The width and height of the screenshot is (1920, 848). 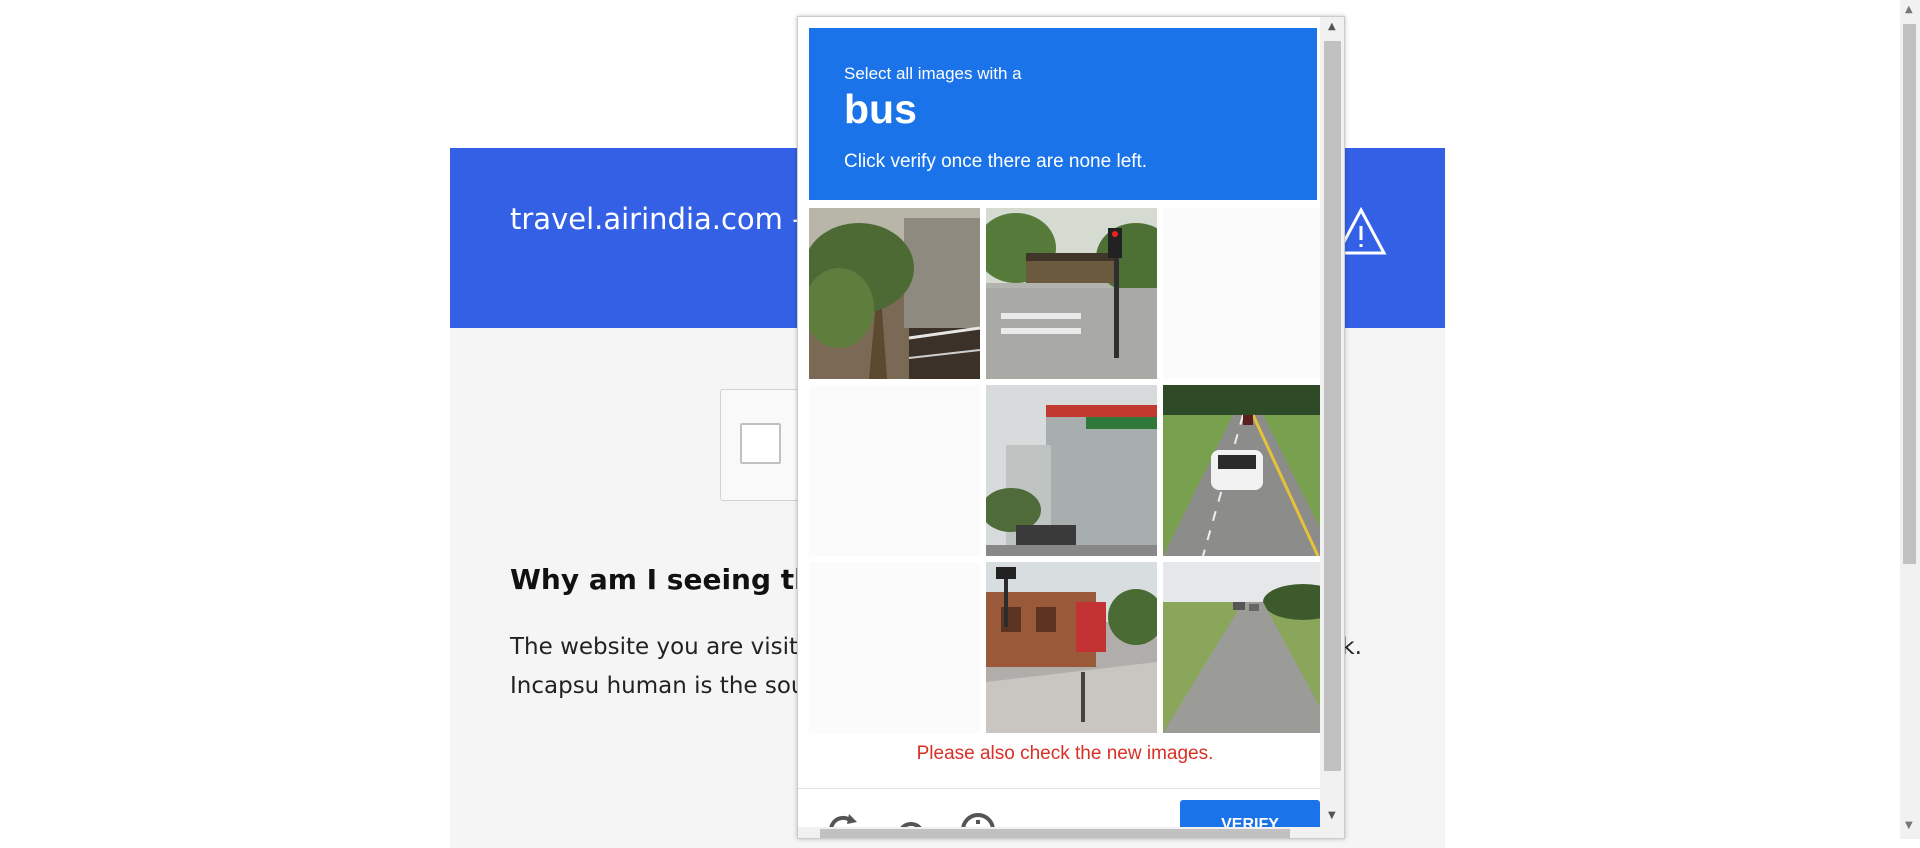 I want to click on captcha-scroll-down-icon: ▼, so click(x=1332, y=815).